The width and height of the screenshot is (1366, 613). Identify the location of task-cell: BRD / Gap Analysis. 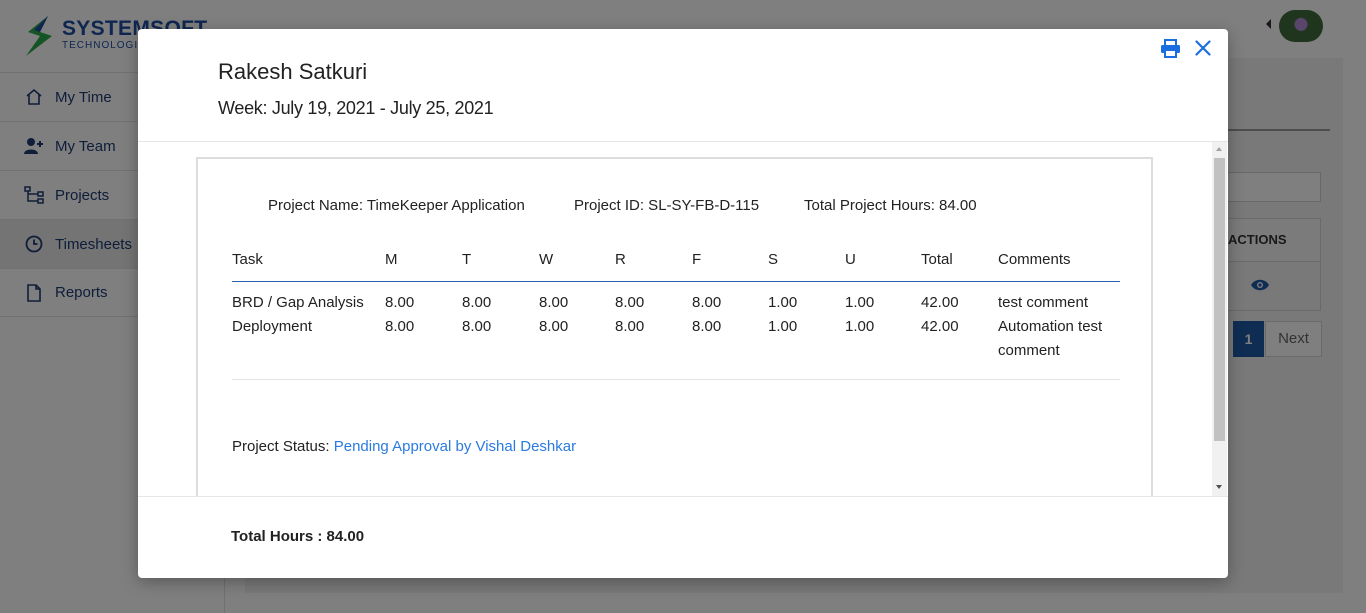
(298, 302).